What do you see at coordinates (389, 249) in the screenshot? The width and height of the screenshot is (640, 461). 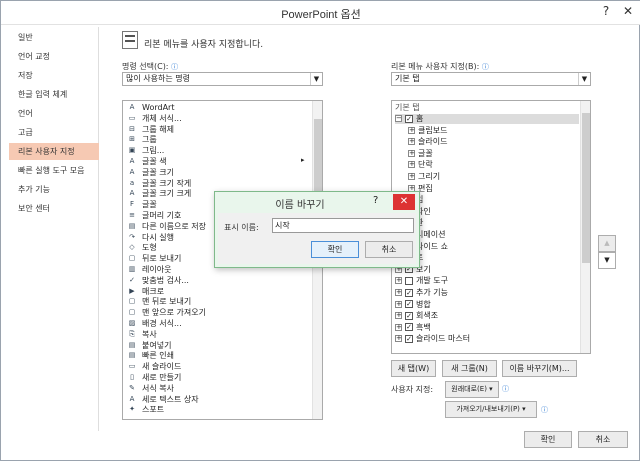 I see `dialog-cancel-button: 취소` at bounding box center [389, 249].